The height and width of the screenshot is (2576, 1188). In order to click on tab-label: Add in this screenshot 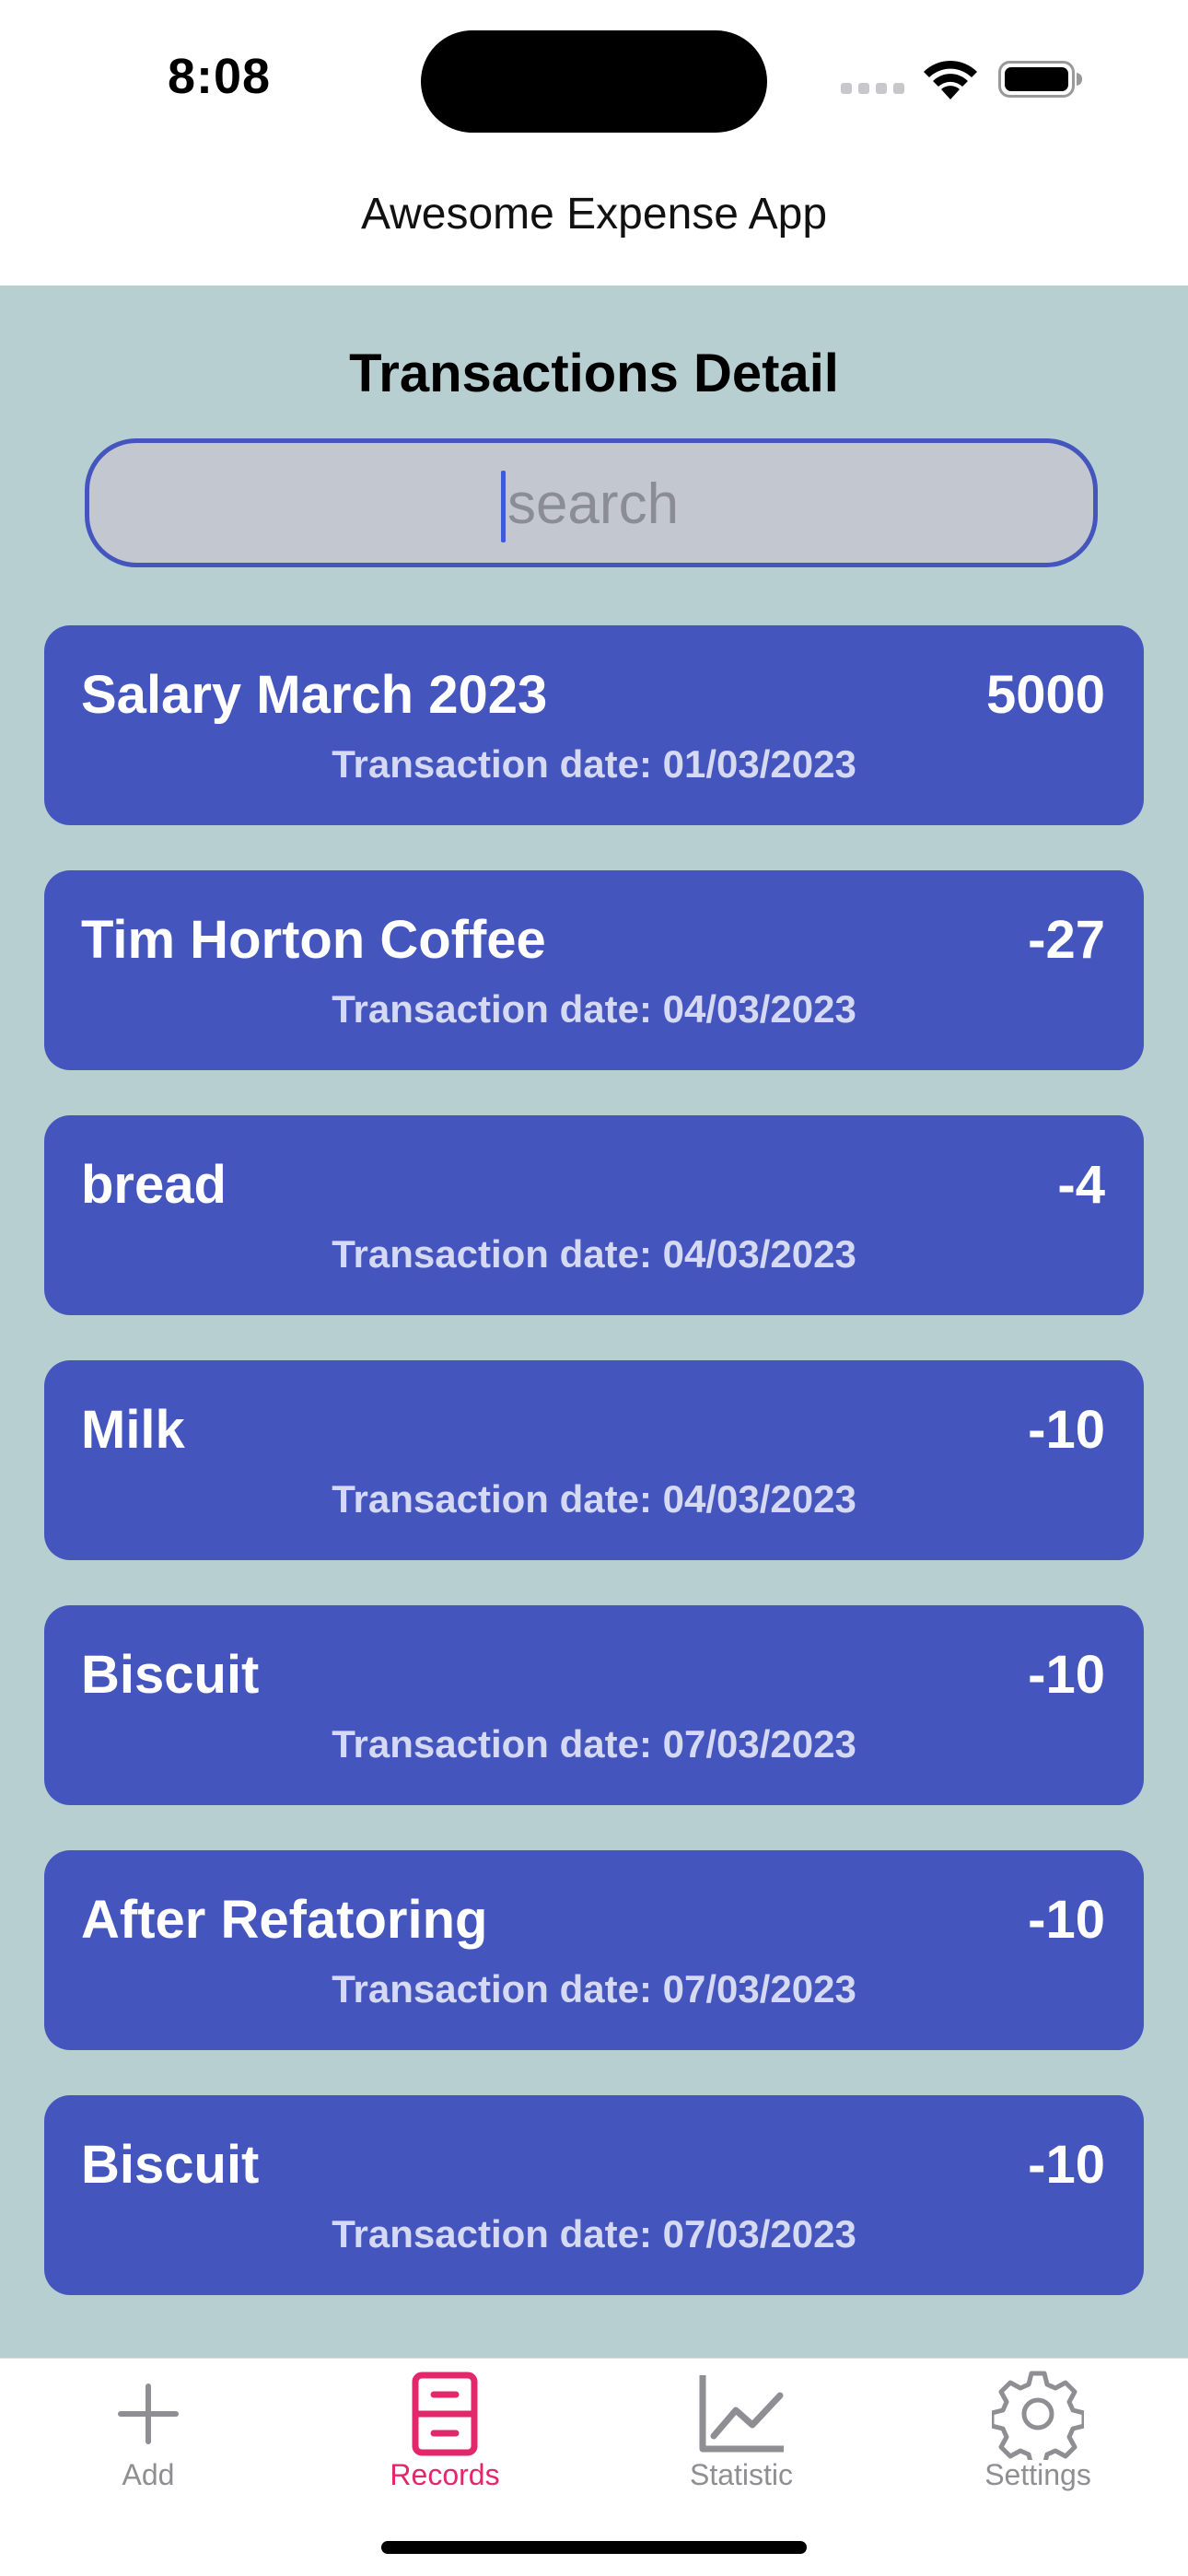, I will do `click(148, 2474)`.